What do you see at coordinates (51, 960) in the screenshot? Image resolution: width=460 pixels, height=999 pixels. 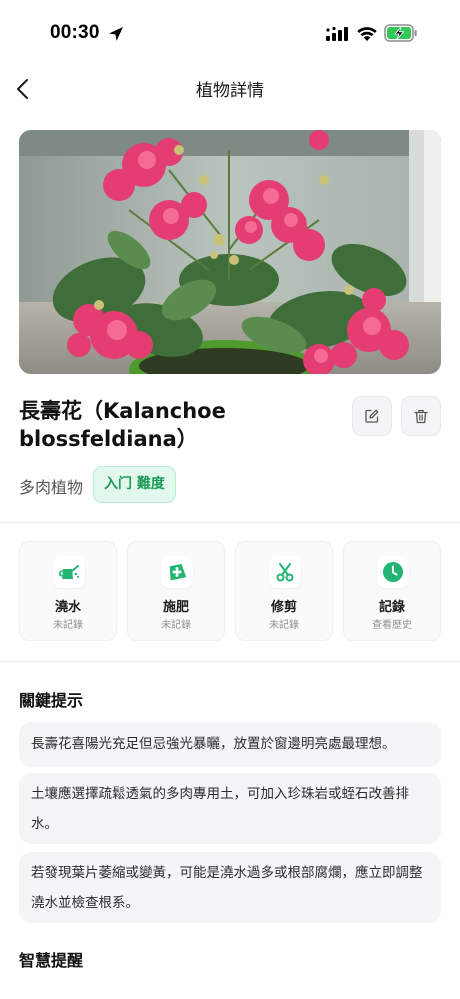 I see `smart-reminder-title: 智慧提醒` at bounding box center [51, 960].